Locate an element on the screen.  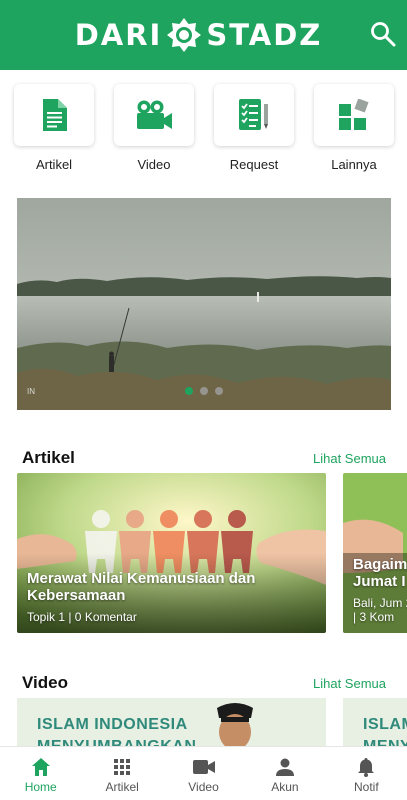
nav-item-akun: Akun is located at coordinates (284, 773).